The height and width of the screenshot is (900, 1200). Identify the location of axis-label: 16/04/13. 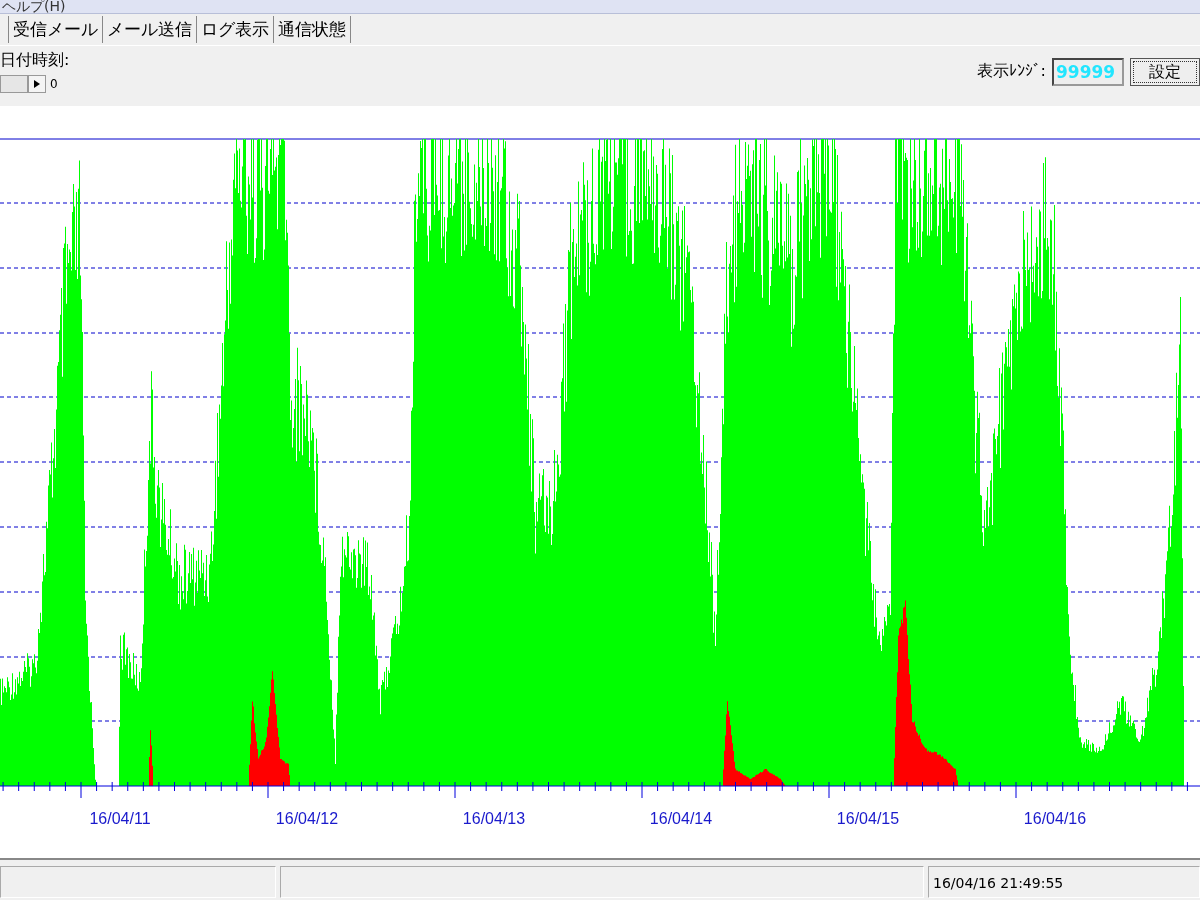
(494, 818).